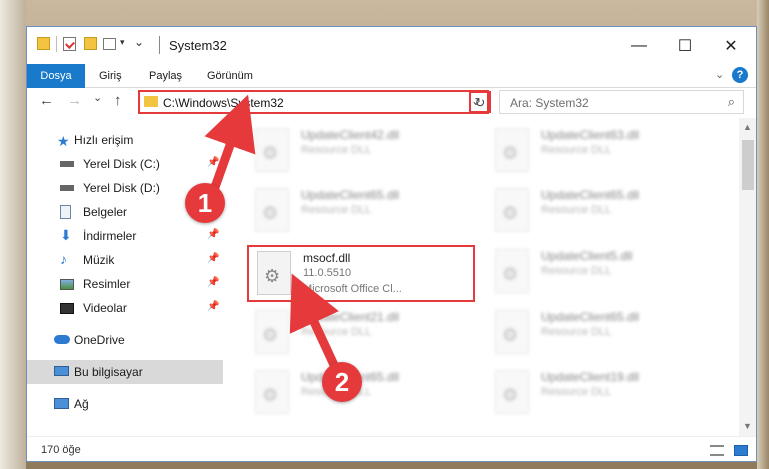 This screenshot has width=769, height=469. Describe the element at coordinates (104, 140) in the screenshot. I see `sidebar-item-label: Hızlı erişim` at that location.